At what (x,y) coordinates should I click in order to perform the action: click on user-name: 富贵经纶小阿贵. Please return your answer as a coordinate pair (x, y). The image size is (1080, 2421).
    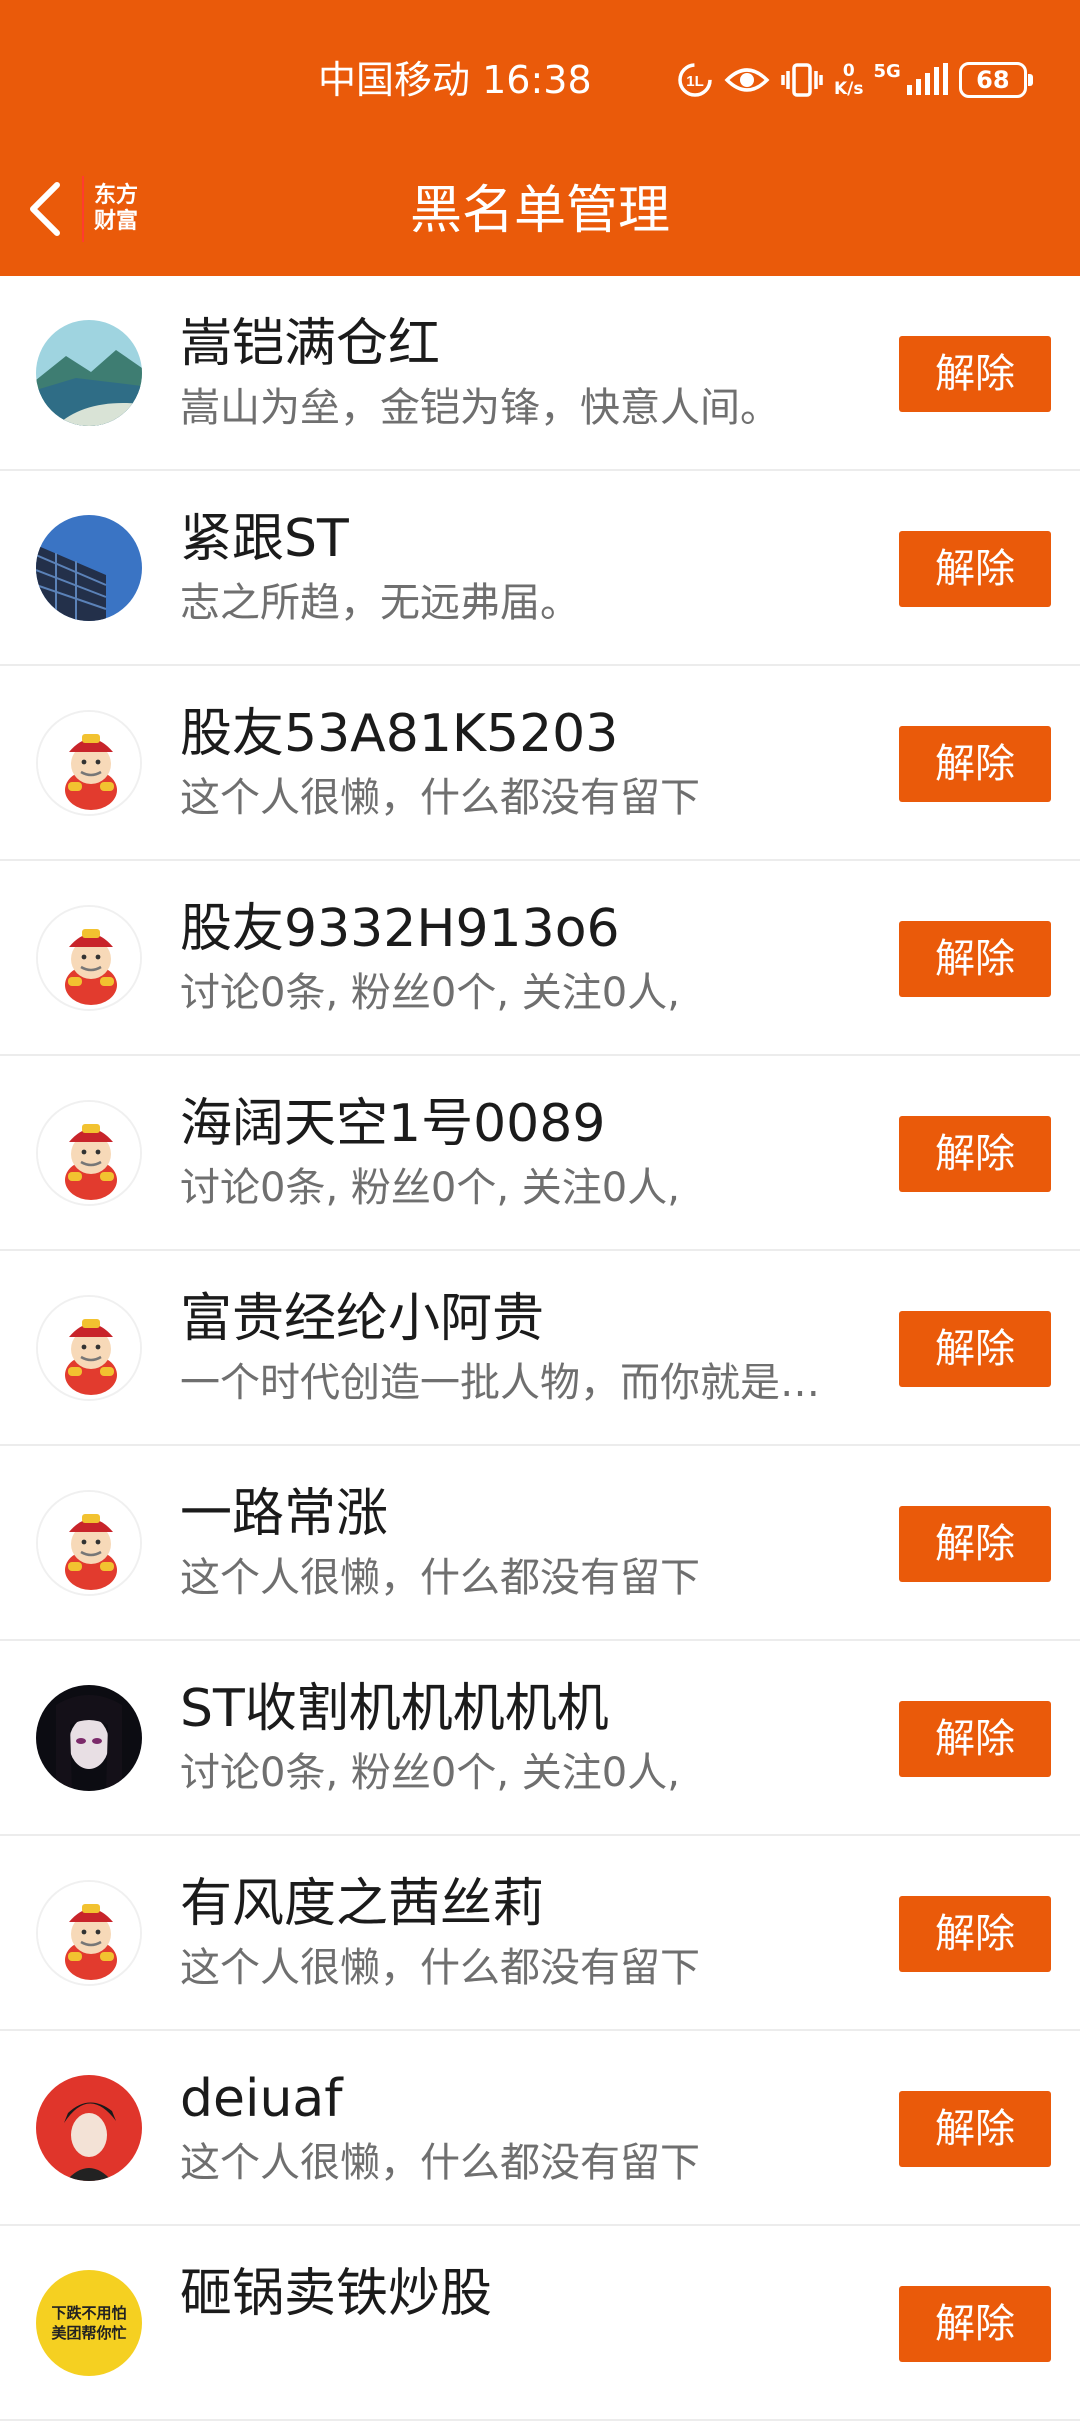
    Looking at the image, I should click on (362, 1319).